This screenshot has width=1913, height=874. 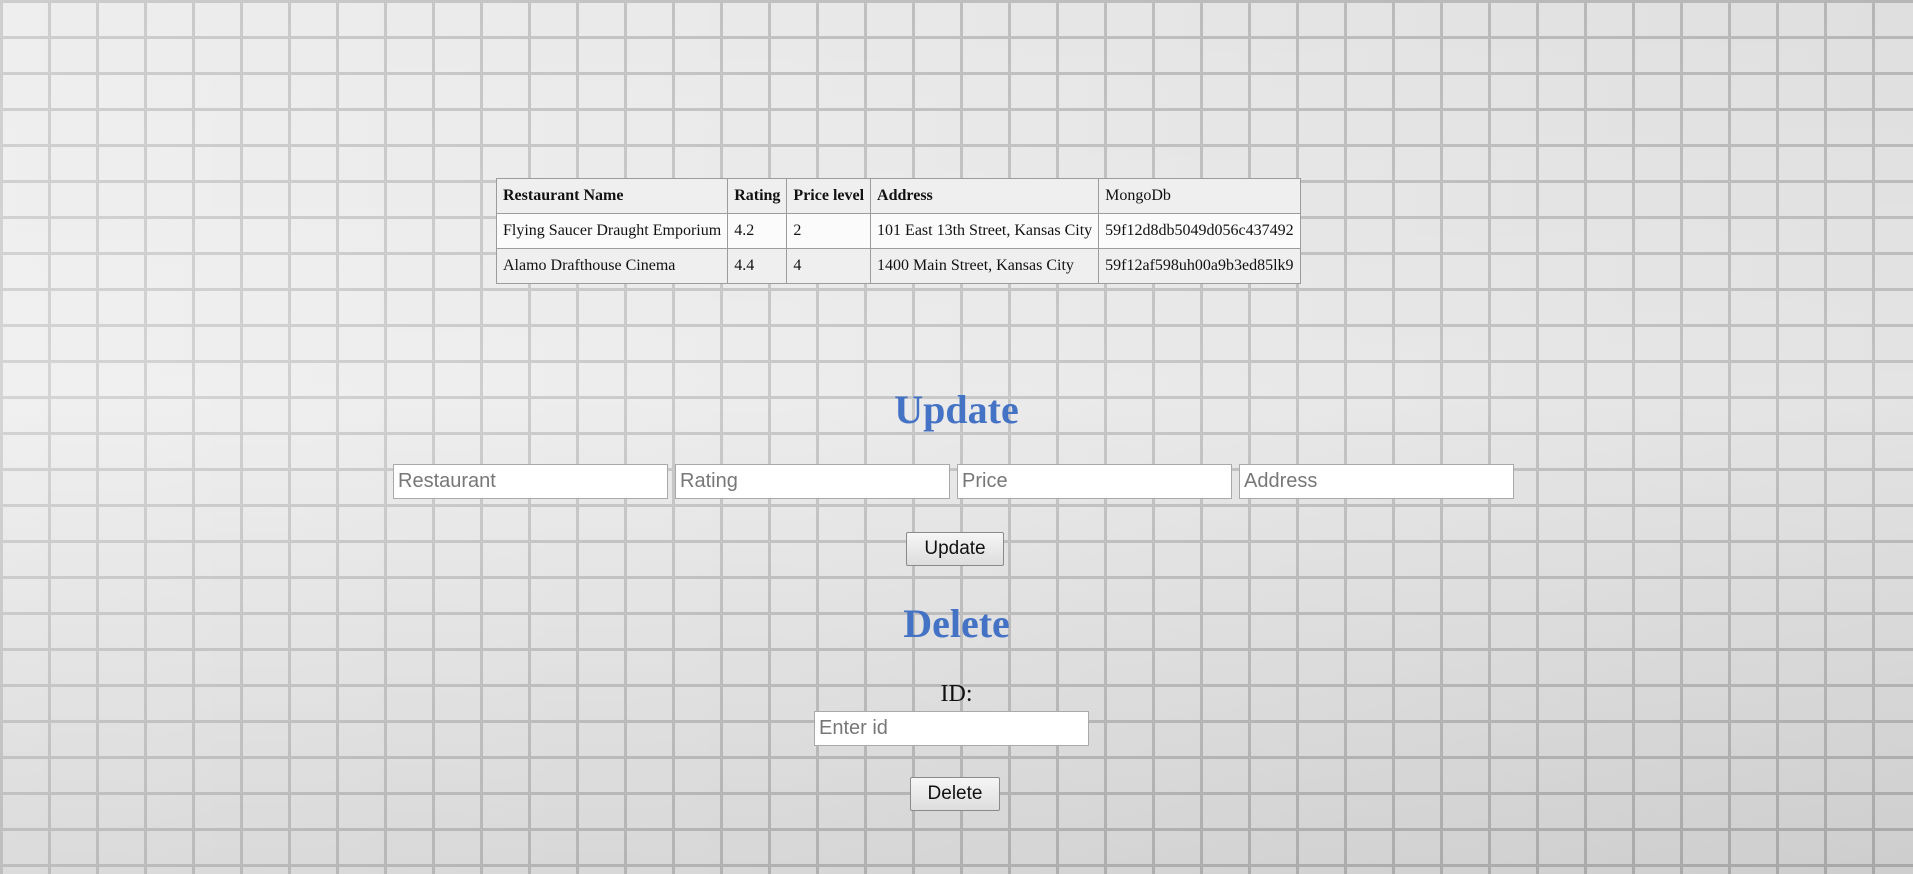 What do you see at coordinates (956, 409) in the screenshot?
I see `update-heading: Update` at bounding box center [956, 409].